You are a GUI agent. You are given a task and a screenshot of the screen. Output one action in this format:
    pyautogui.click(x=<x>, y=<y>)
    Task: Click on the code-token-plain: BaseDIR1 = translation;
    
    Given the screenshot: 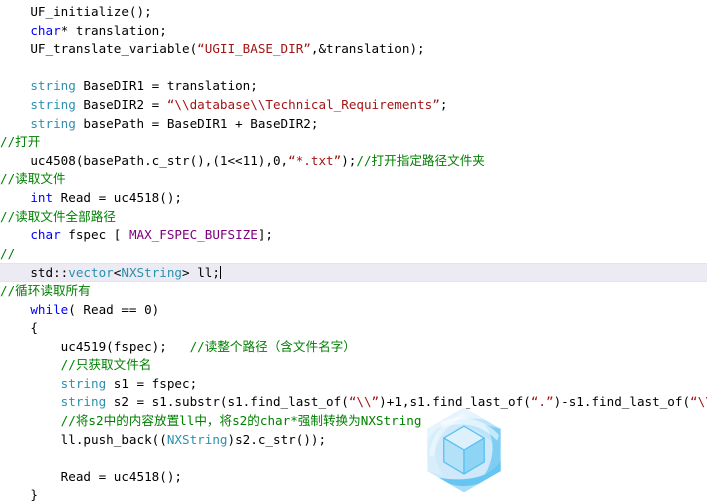 What is the action you would take?
    pyautogui.click(x=166, y=86)
    